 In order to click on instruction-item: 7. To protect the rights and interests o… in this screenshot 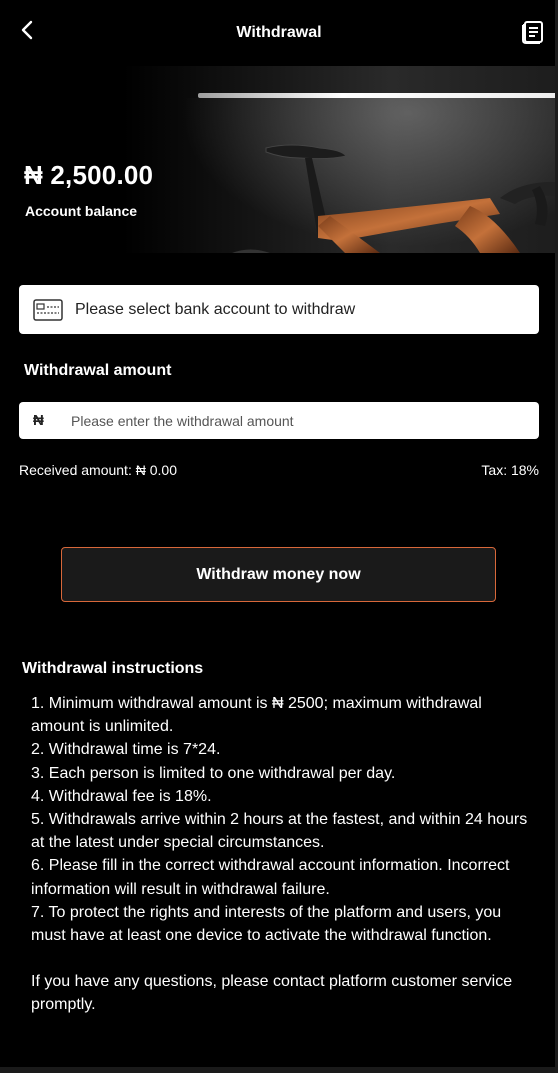, I will do `click(266, 924)`.